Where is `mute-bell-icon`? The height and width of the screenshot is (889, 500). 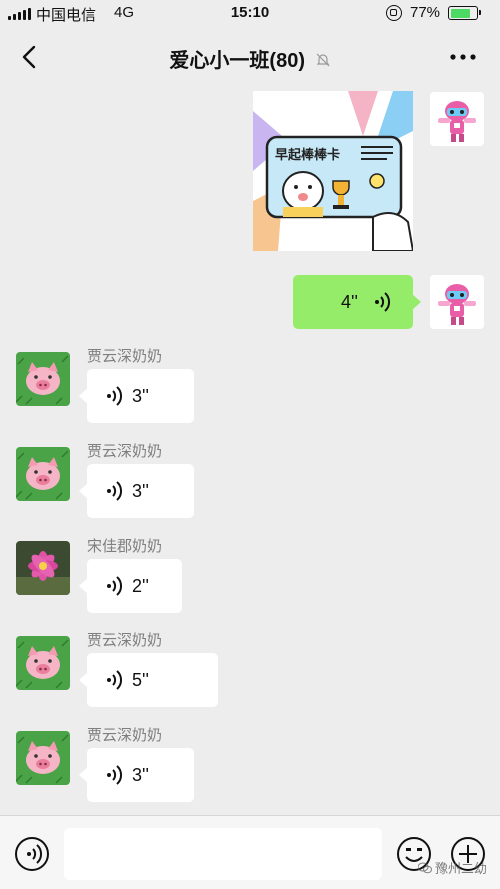 mute-bell-icon is located at coordinates (323, 60).